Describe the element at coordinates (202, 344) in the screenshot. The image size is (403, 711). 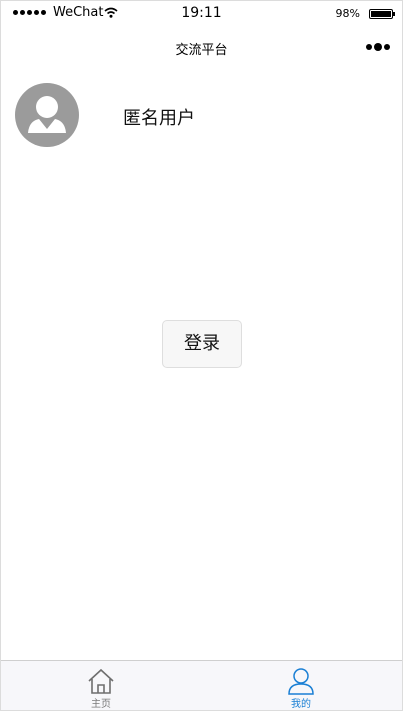
I see `login-button: 登录` at that location.